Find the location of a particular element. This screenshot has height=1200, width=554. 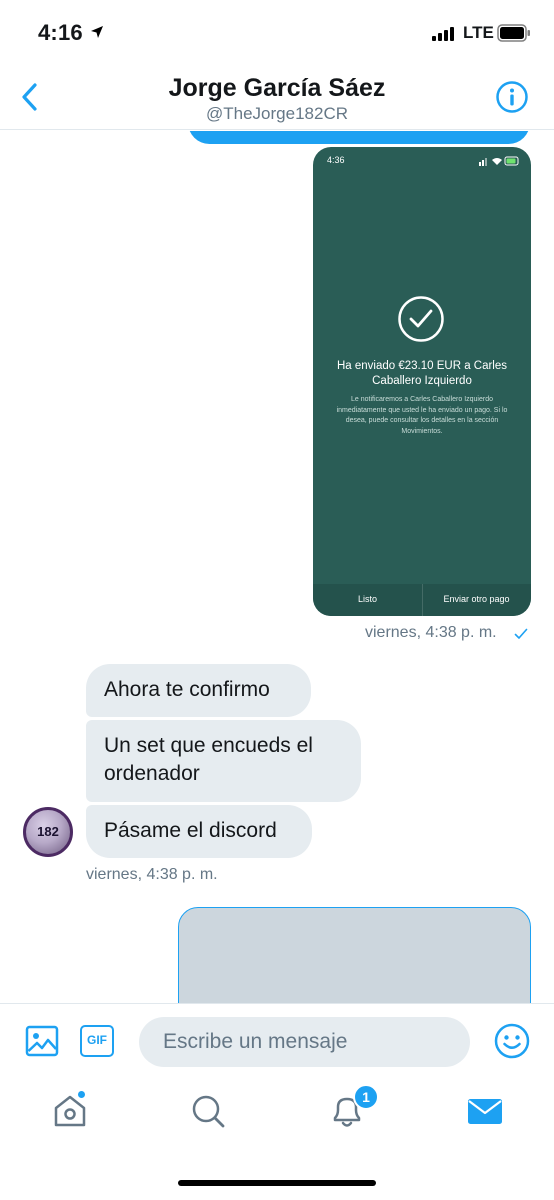

notification-count-badge: 1 is located at coordinates (366, 1097).